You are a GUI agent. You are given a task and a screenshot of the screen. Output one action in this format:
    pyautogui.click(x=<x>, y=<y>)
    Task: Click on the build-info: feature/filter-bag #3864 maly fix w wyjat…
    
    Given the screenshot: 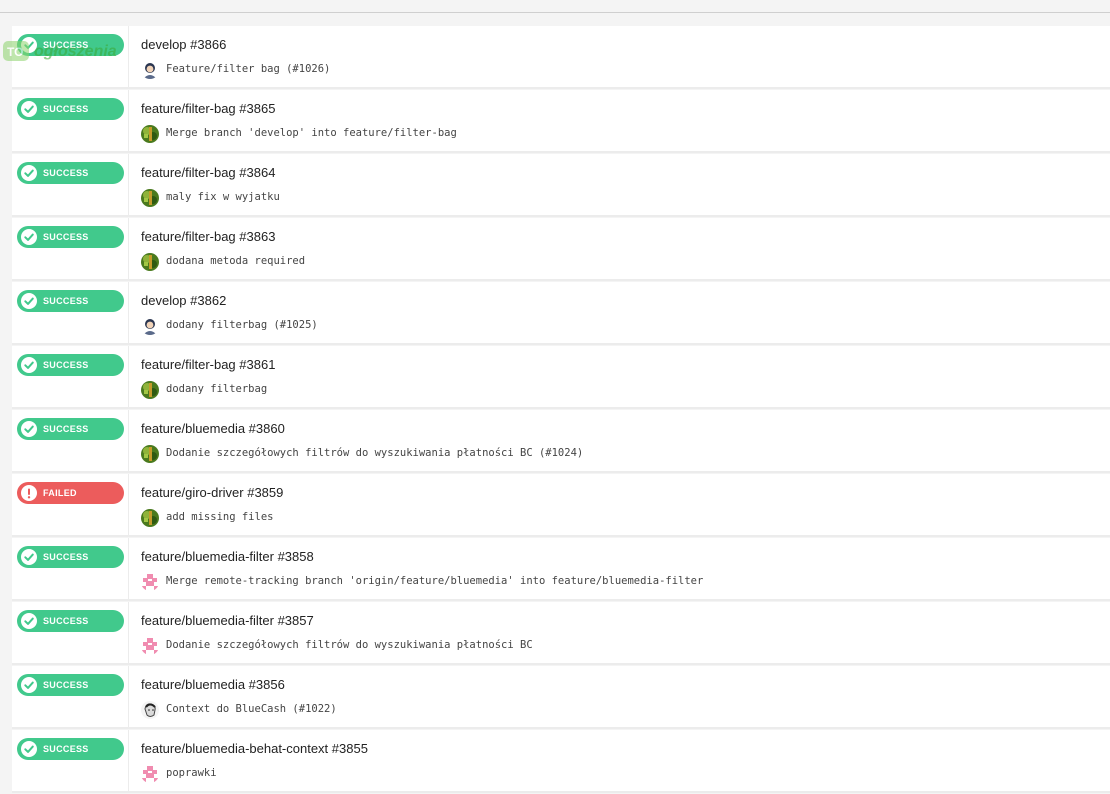 What is the action you would take?
    pyautogui.click(x=625, y=184)
    